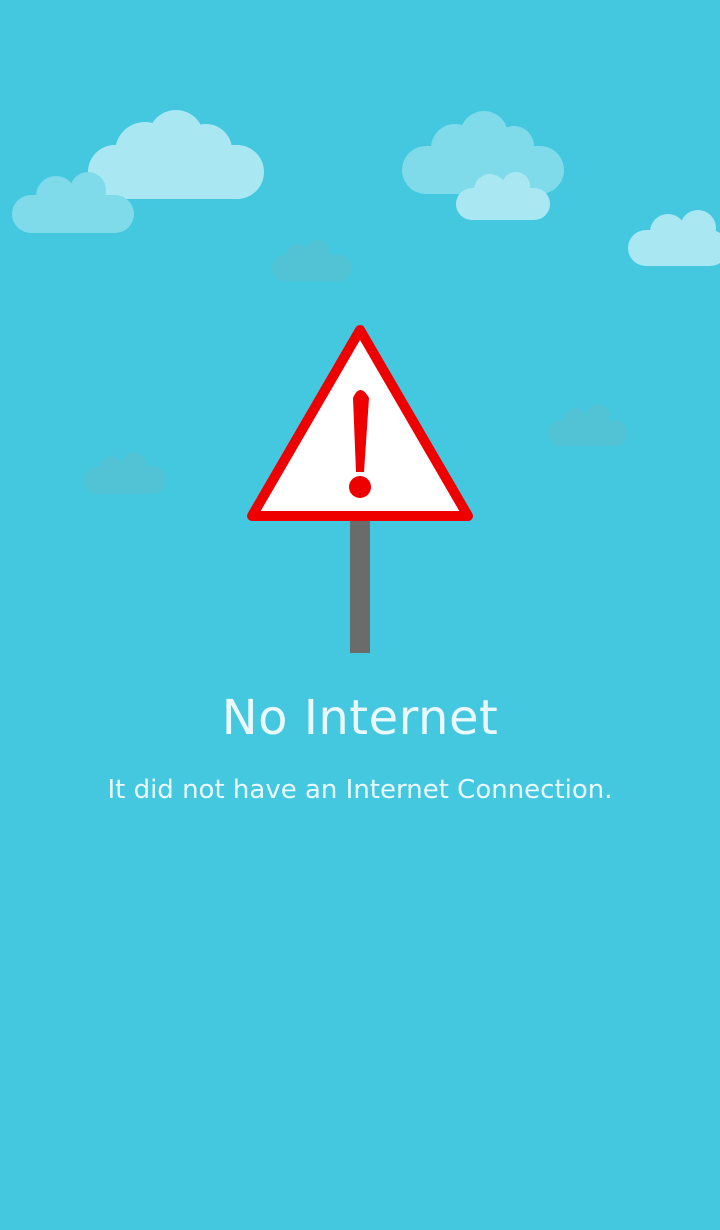 The width and height of the screenshot is (720, 1230). What do you see at coordinates (360, 790) in the screenshot?
I see `connection-error-message: It did not have an Internet Connection.` at bounding box center [360, 790].